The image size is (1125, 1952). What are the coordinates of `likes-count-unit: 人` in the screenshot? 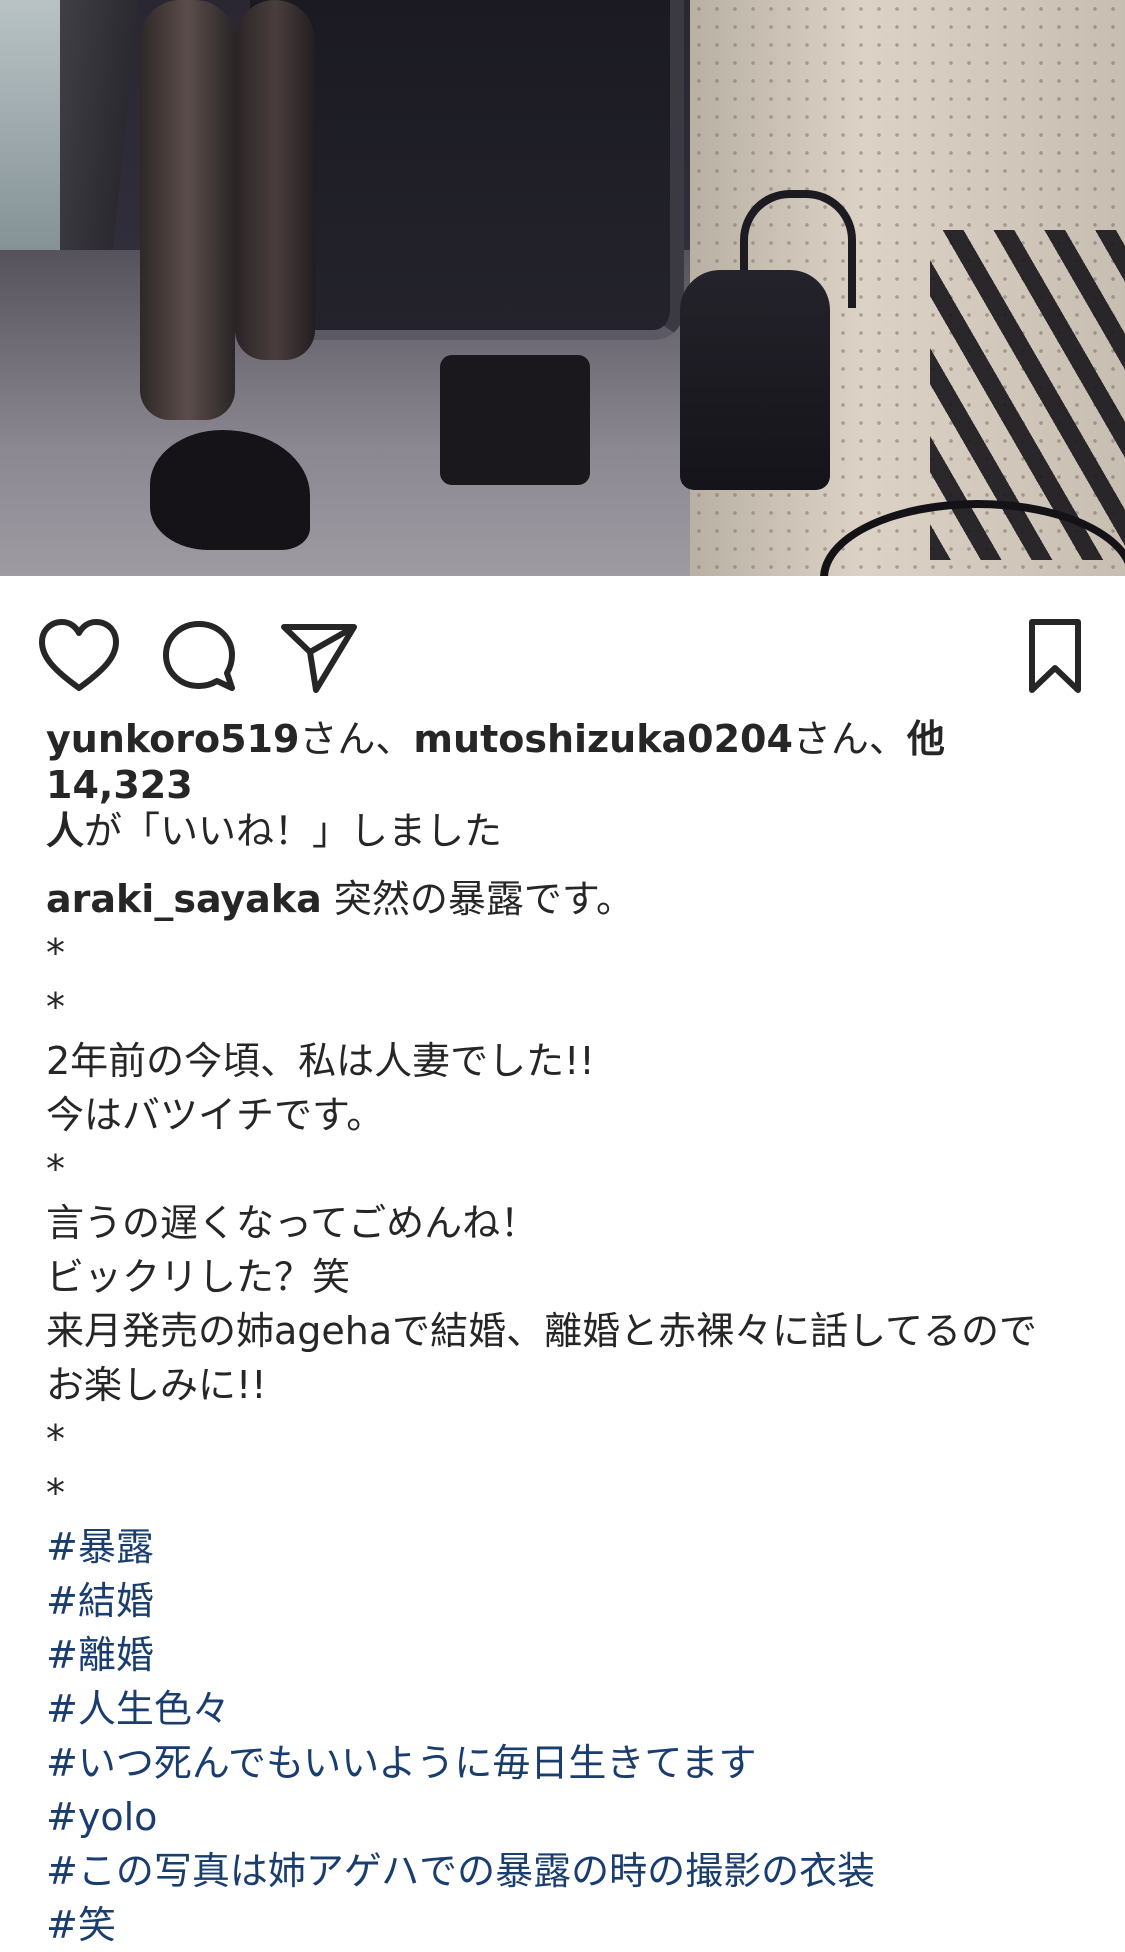 It's located at (65, 831).